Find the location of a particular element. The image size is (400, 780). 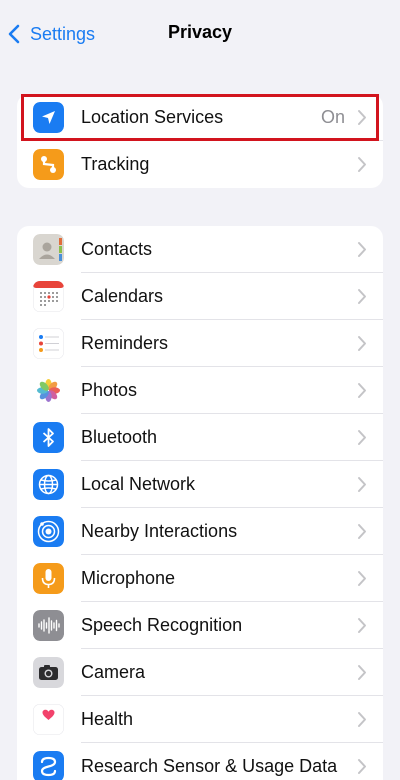

row-label: Camera is located at coordinates (113, 672).